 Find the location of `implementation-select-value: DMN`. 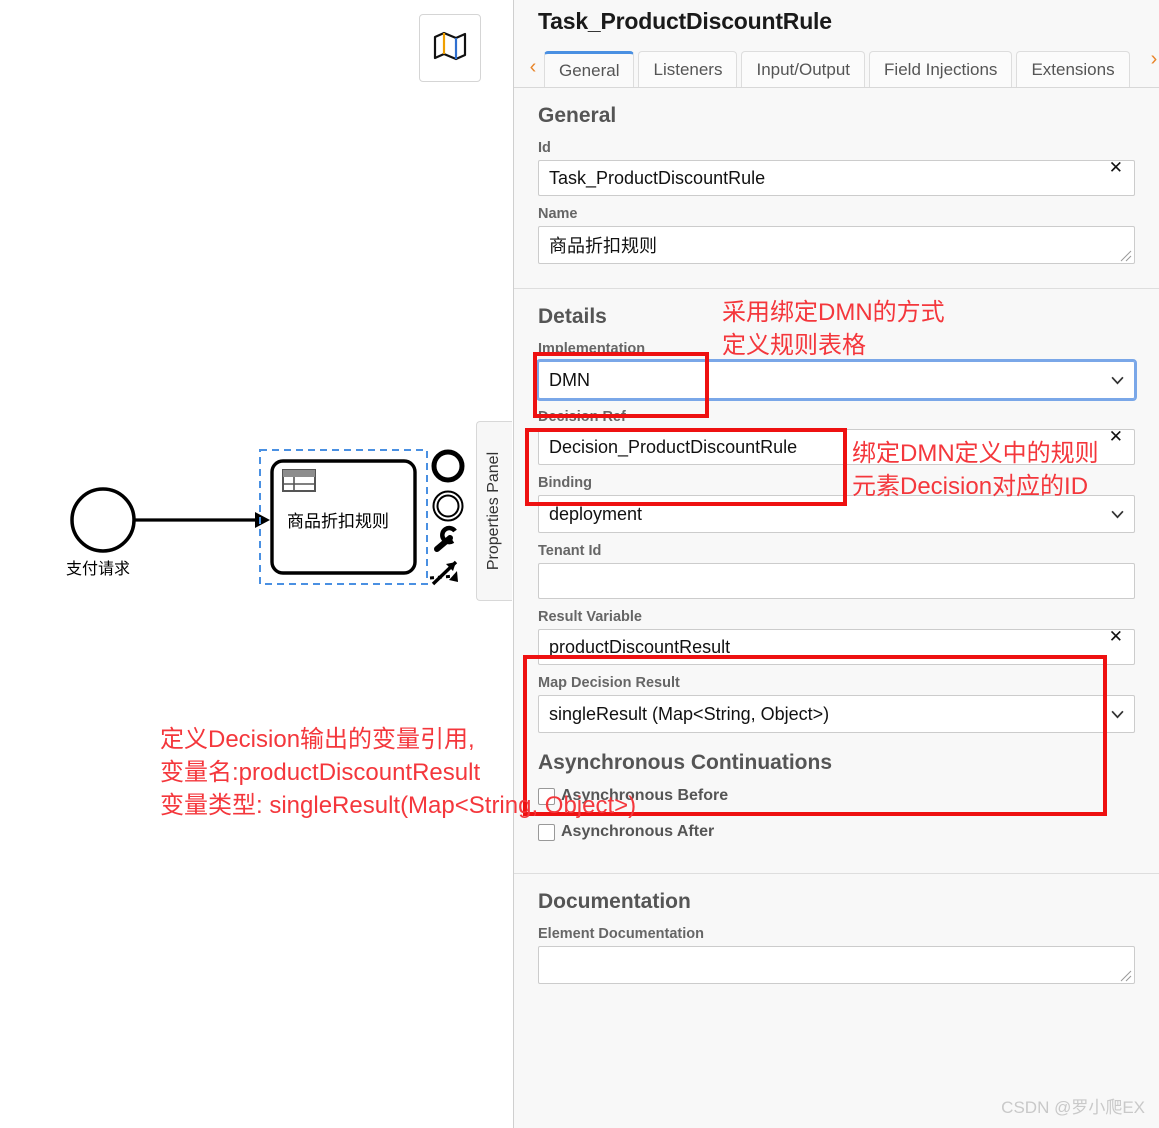

implementation-select-value: DMN is located at coordinates (569, 379).